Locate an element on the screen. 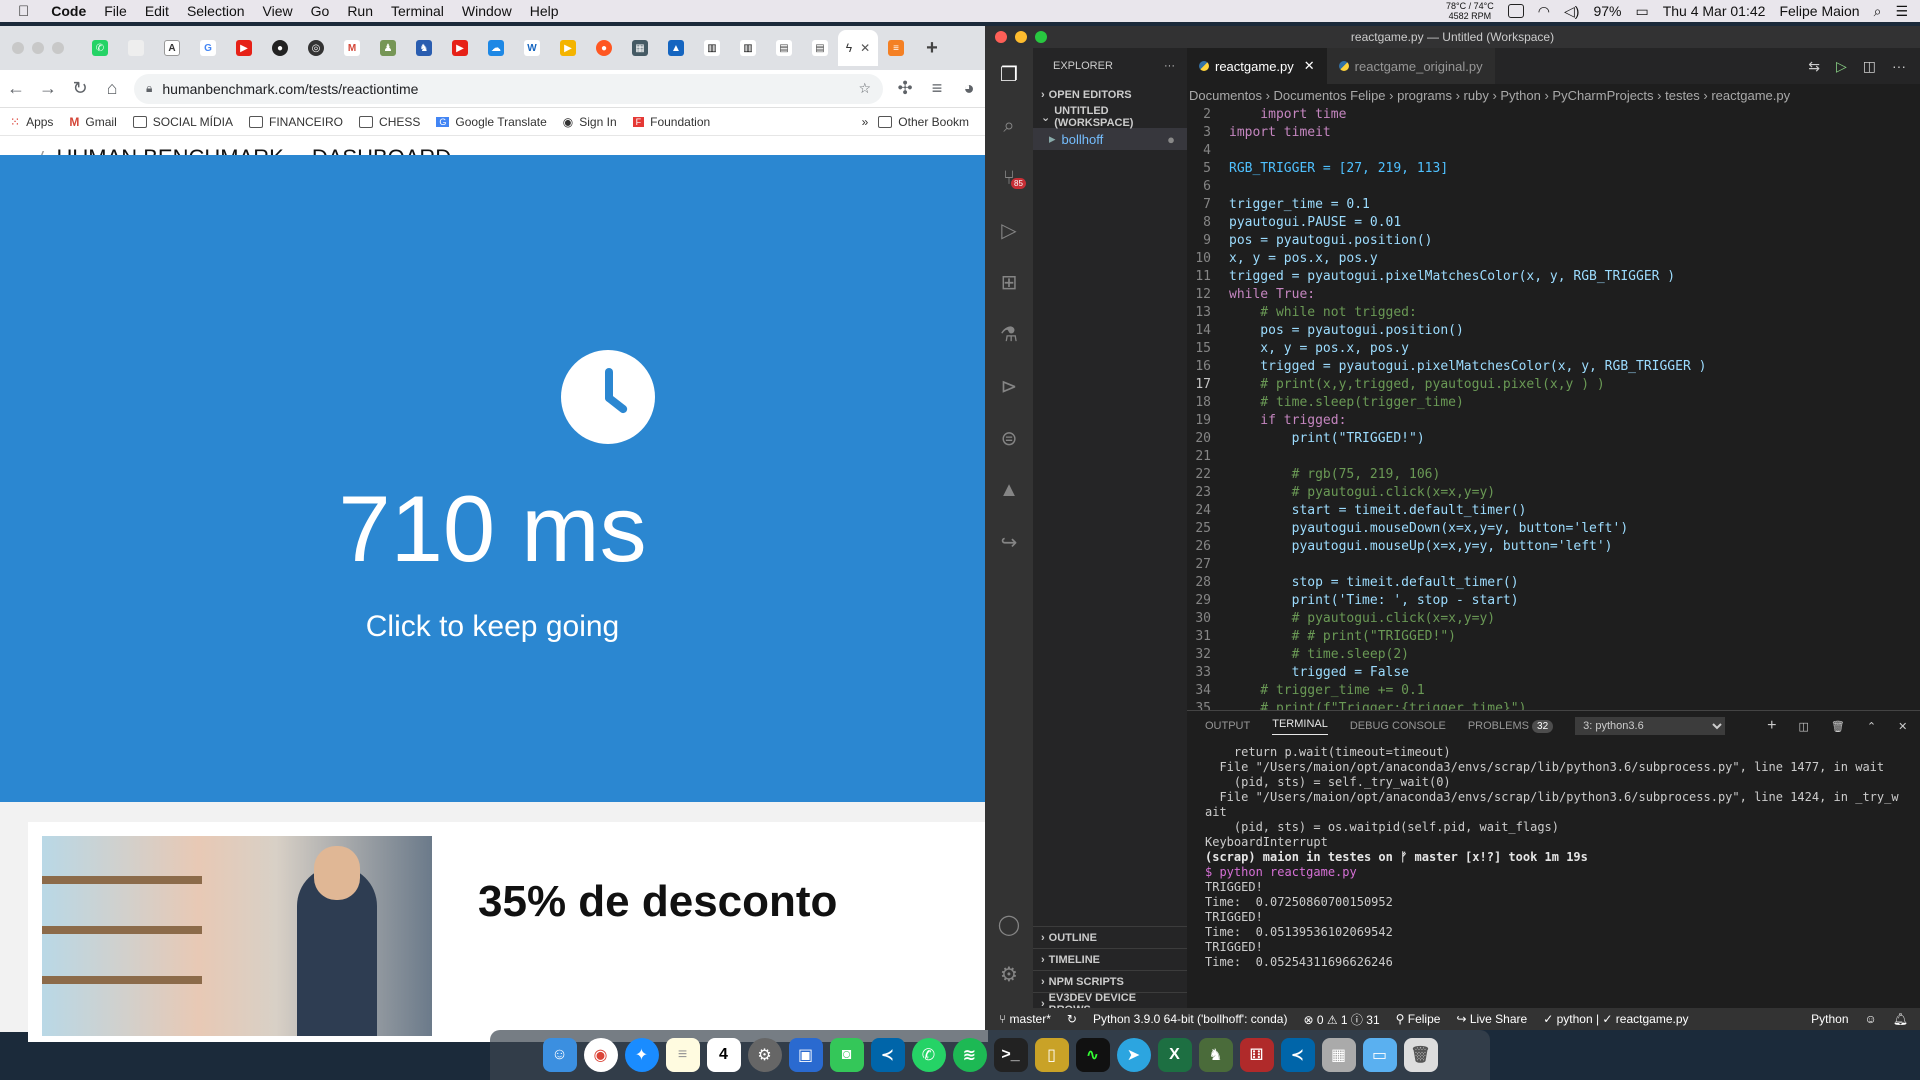 The height and width of the screenshot is (1080, 1920). account-icon: ◯ is located at coordinates (1009, 924).